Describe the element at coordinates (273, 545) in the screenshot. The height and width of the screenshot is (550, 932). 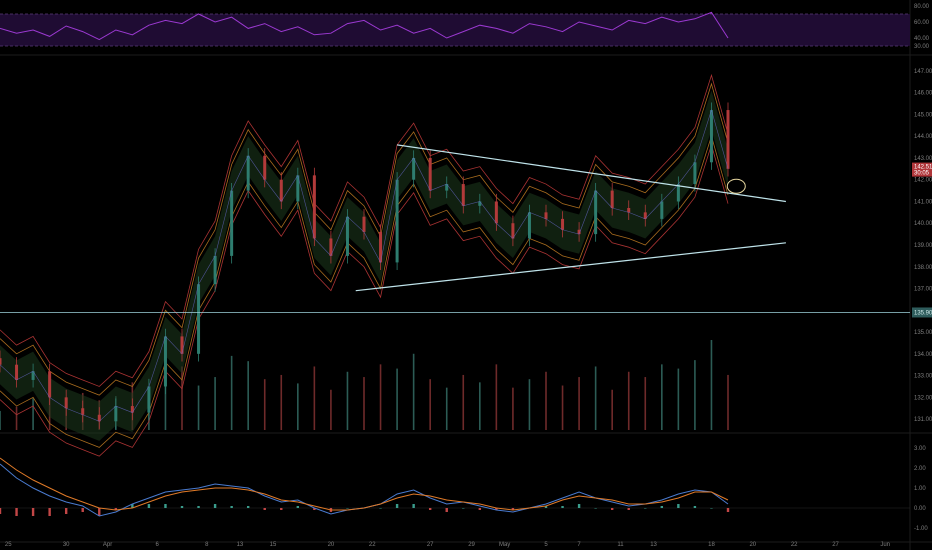
I see `time-axis-label: 15` at that location.